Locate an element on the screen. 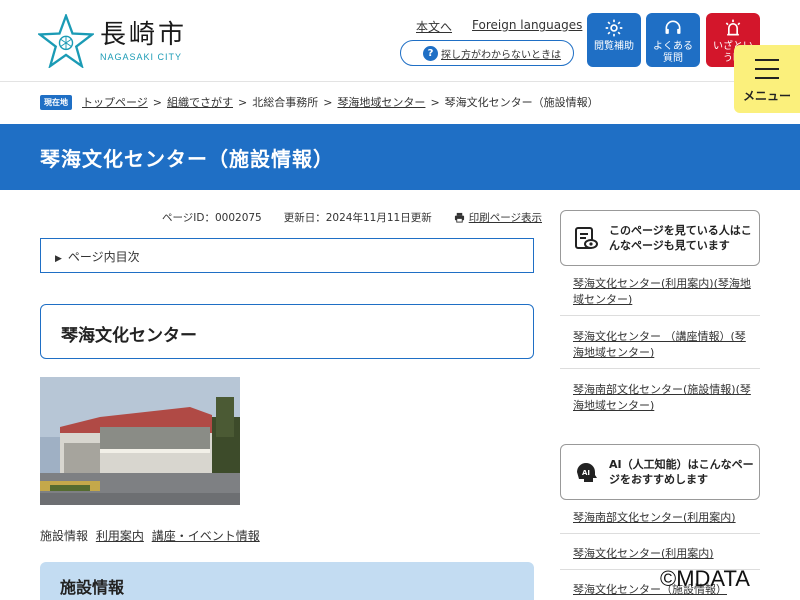 The width and height of the screenshot is (800, 600). page-title-band: 琴海文化センター（施設情報） is located at coordinates (400, 157).